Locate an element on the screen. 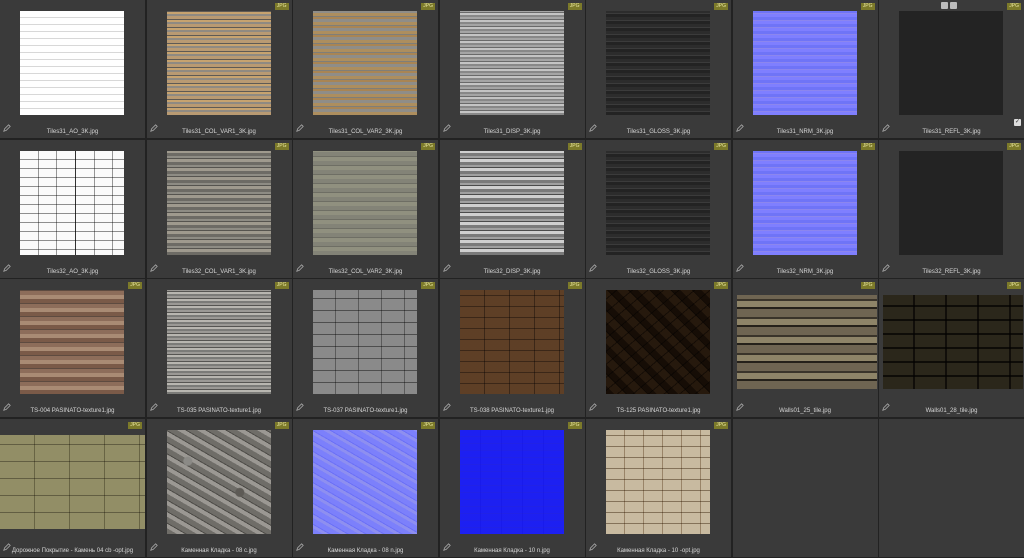 The width and height of the screenshot is (1024, 558). file-name-label: Tiles32_COL_VAR1_3K.jpg is located at coordinates (219, 271).